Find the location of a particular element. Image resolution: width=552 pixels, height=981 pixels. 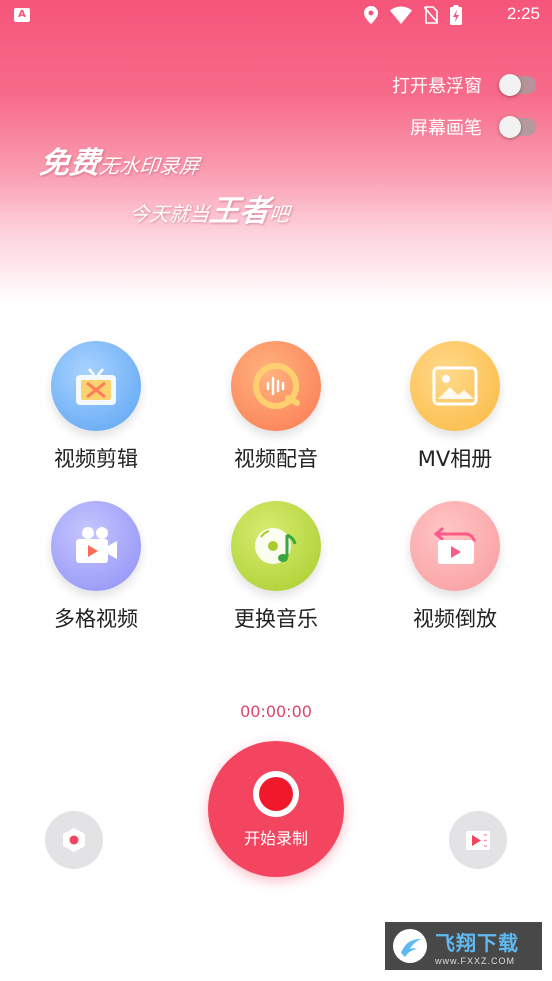

floating-window-toggle-row: 打开悬浮窗 is located at coordinates (464, 85).